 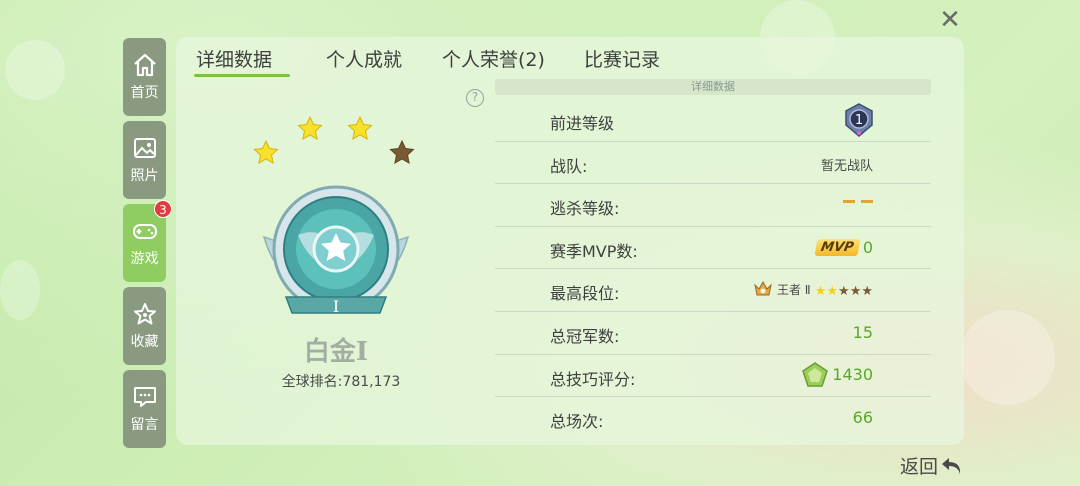 I want to click on stat-label: 总冠军数:, so click(x=585, y=336).